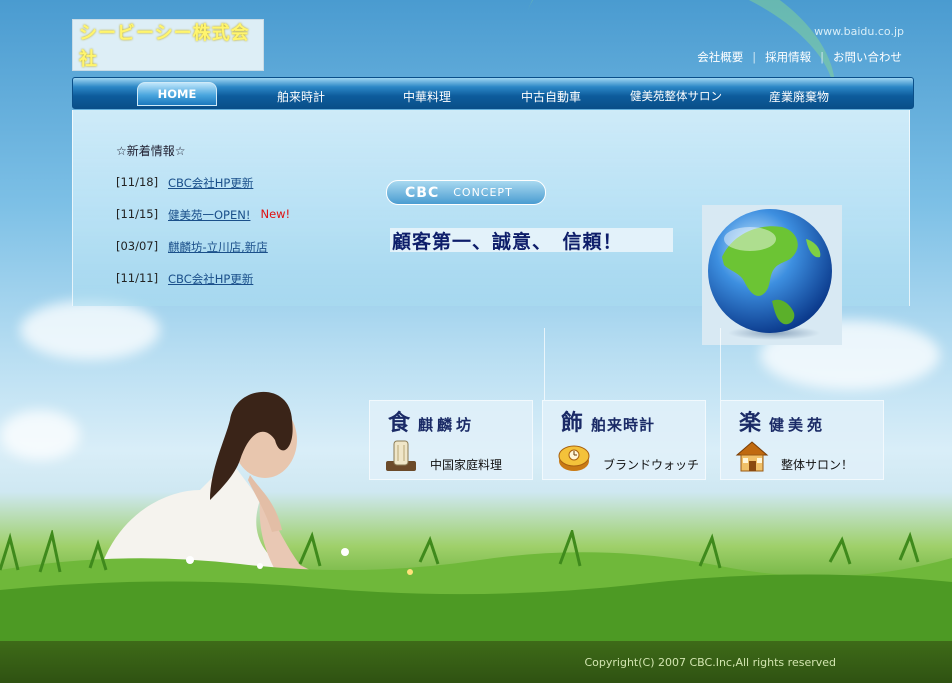  I want to click on nav-chinese-food: 中華料理, so click(427, 96).